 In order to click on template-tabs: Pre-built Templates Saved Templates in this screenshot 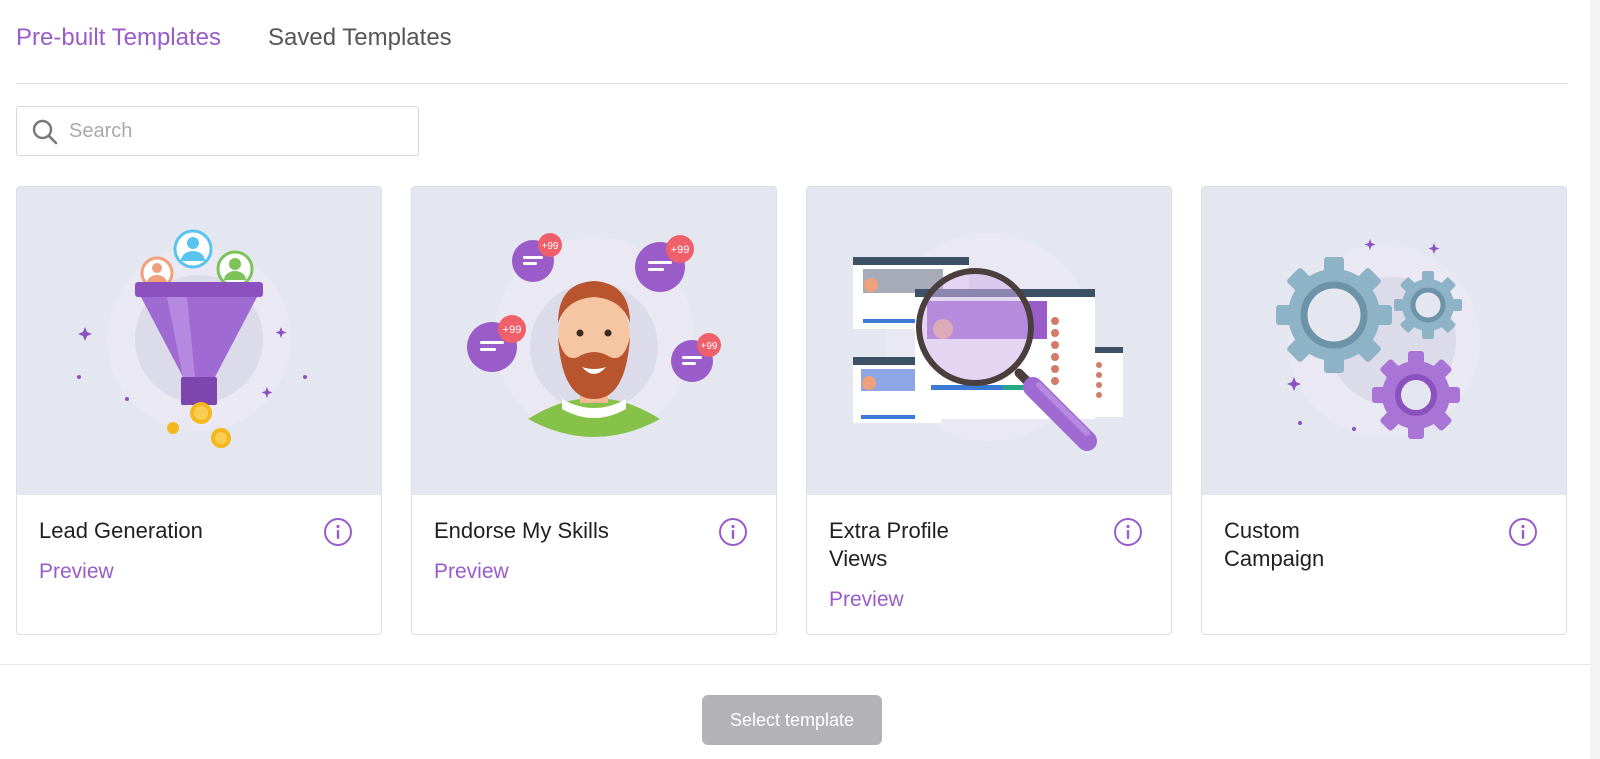, I will do `click(792, 42)`.